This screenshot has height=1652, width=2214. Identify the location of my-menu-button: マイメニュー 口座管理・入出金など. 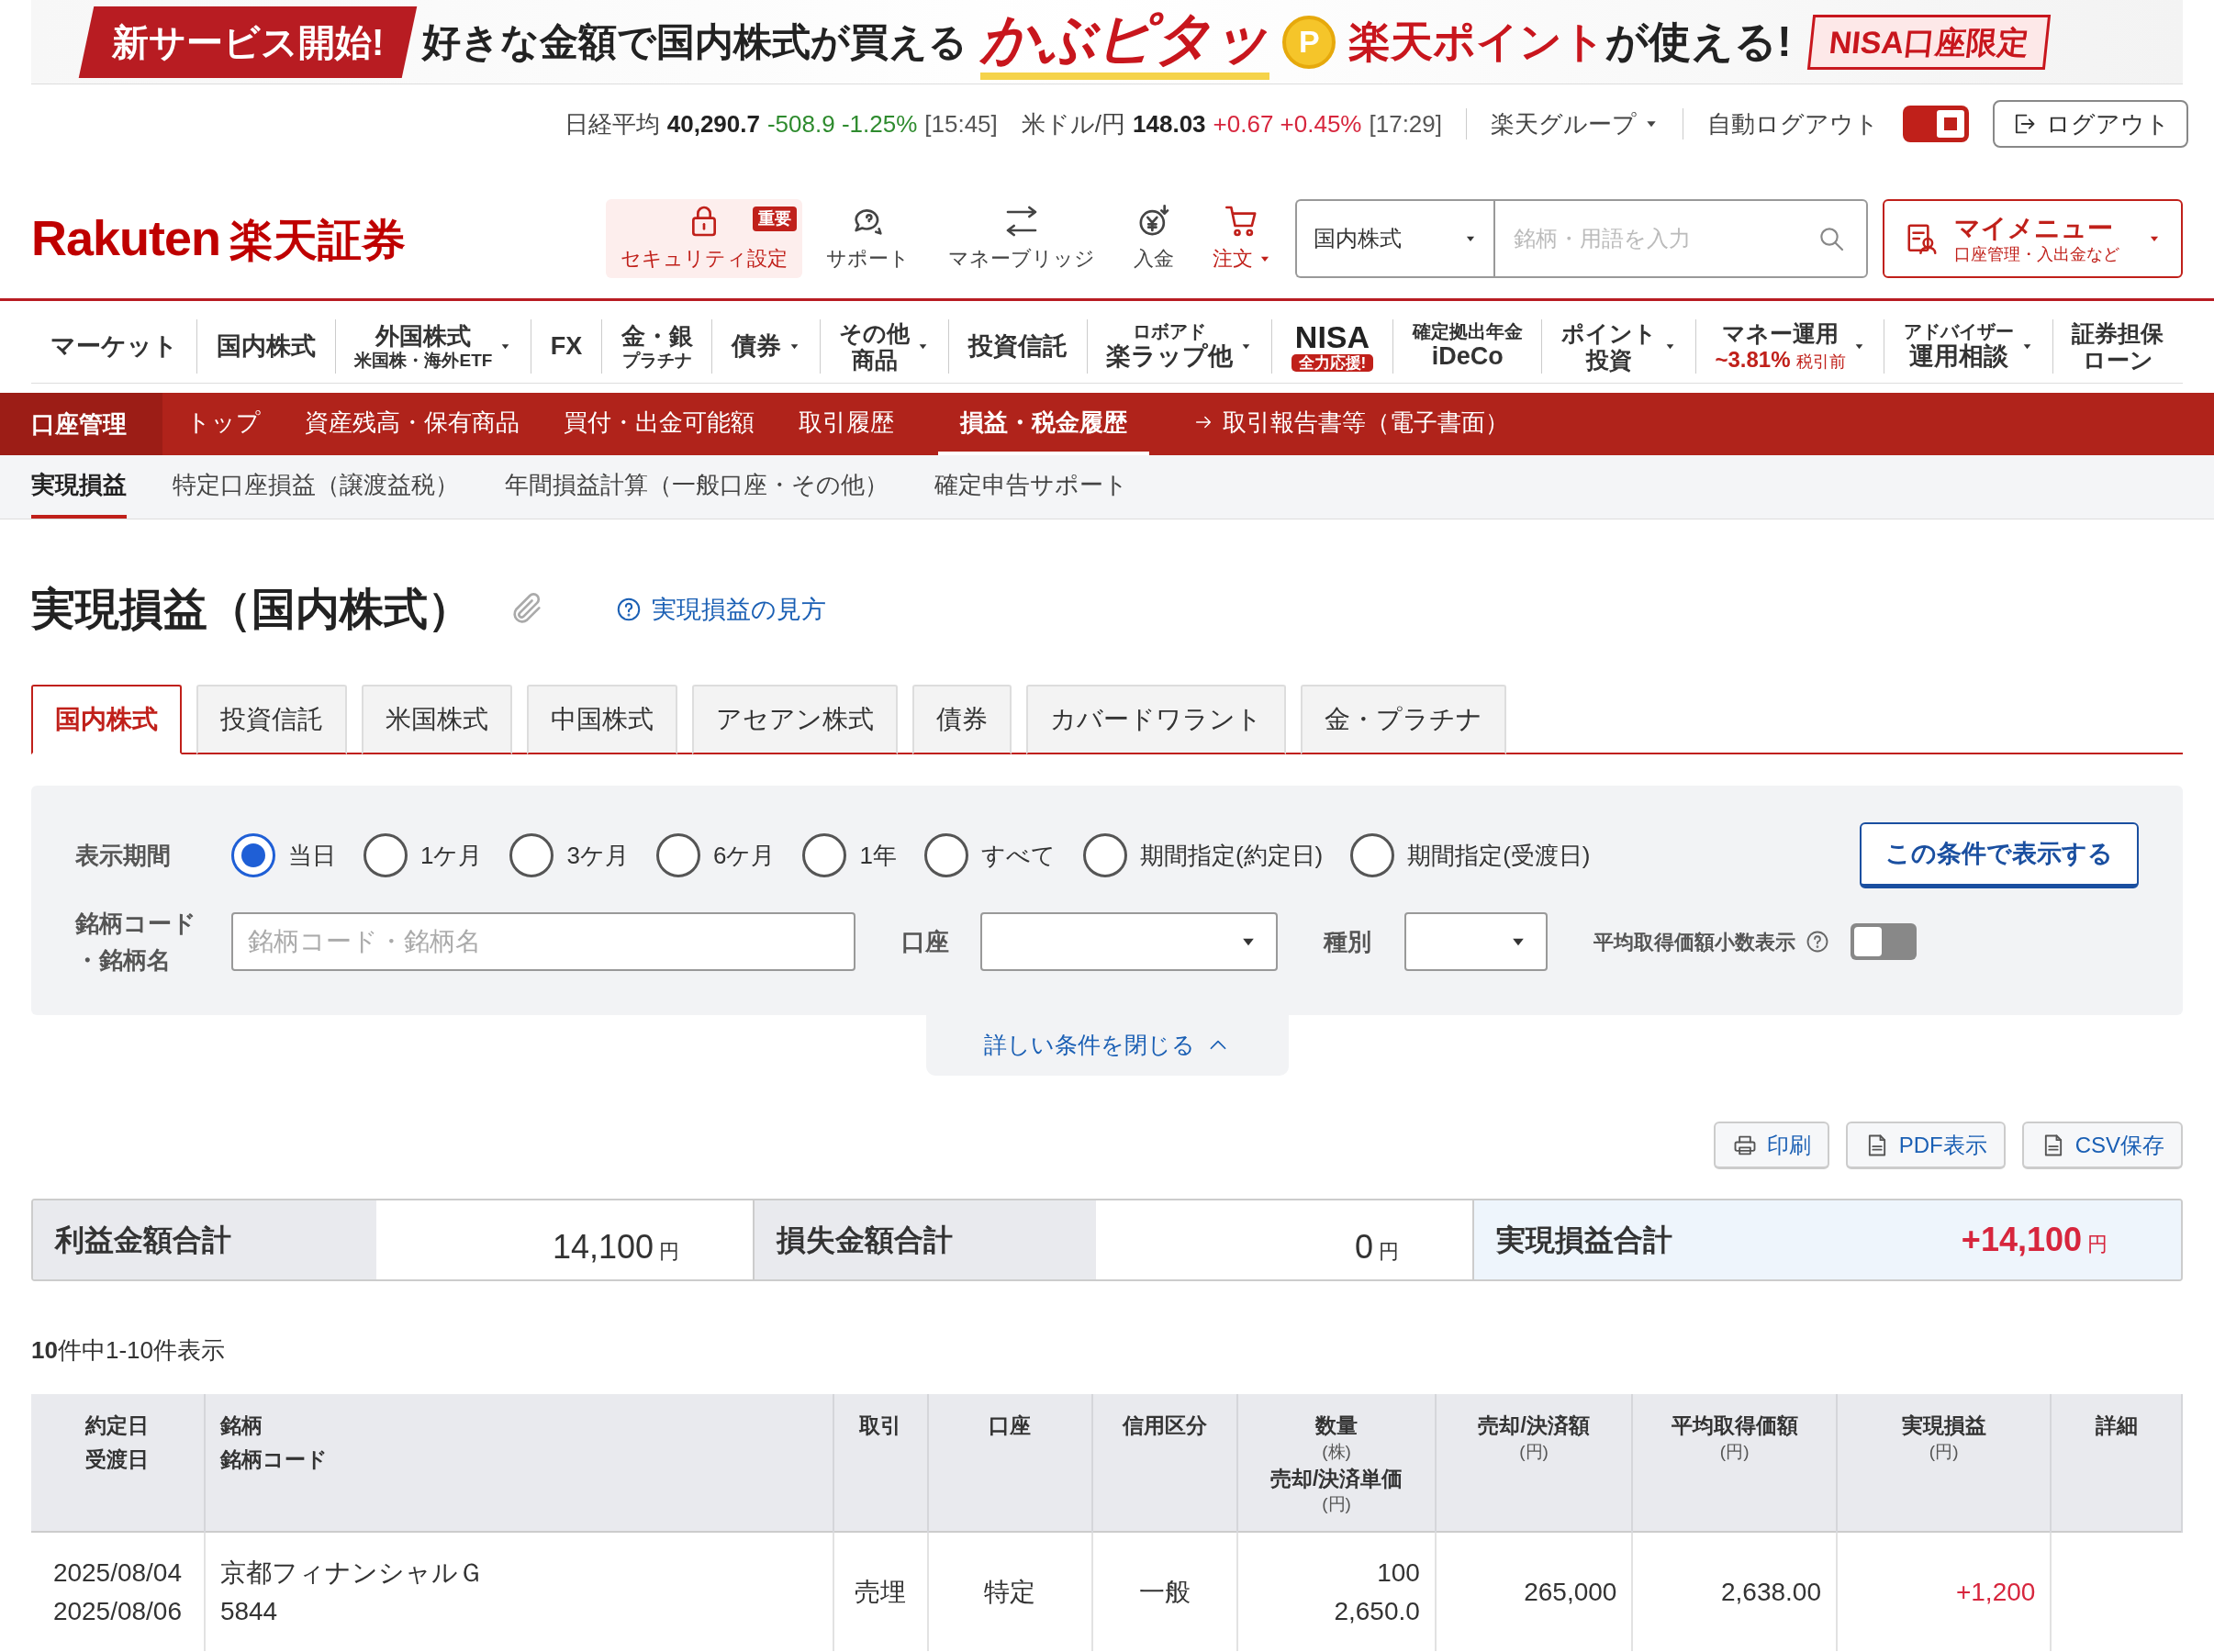
(2033, 238).